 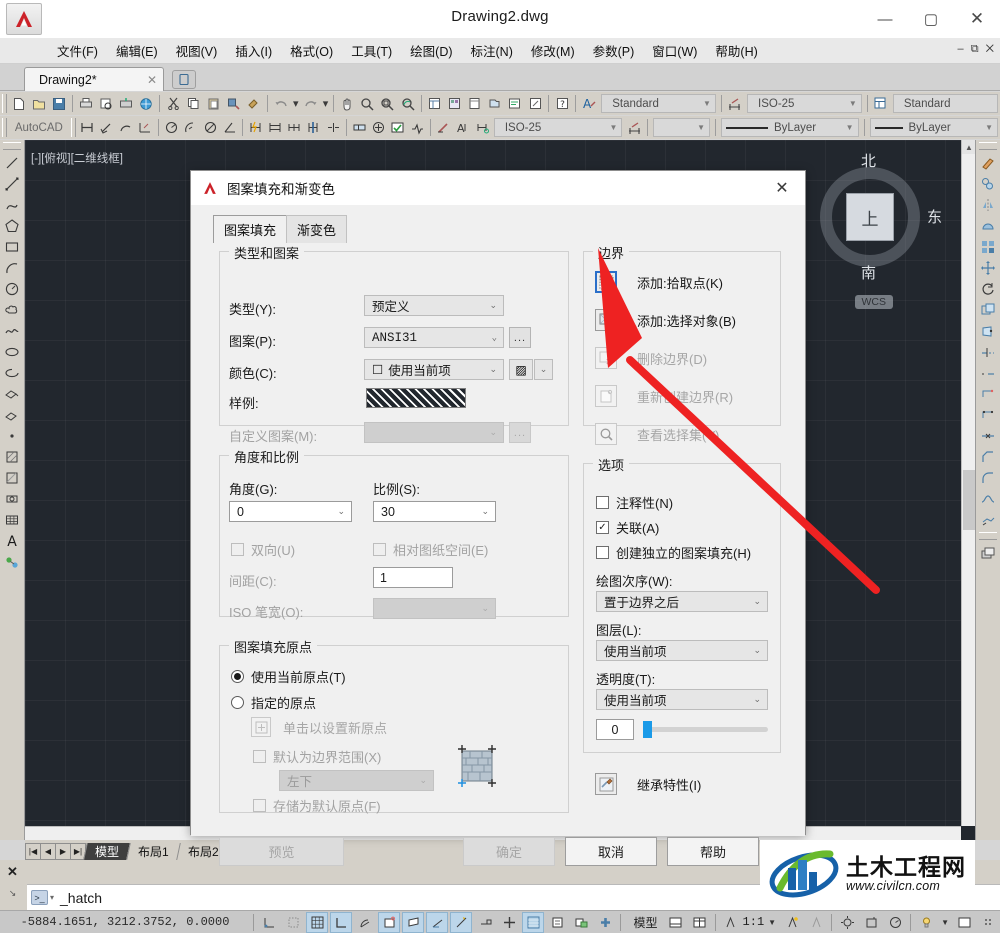 What do you see at coordinates (250, 229) in the screenshot?
I see `tab-hatch: 图案填充` at bounding box center [250, 229].